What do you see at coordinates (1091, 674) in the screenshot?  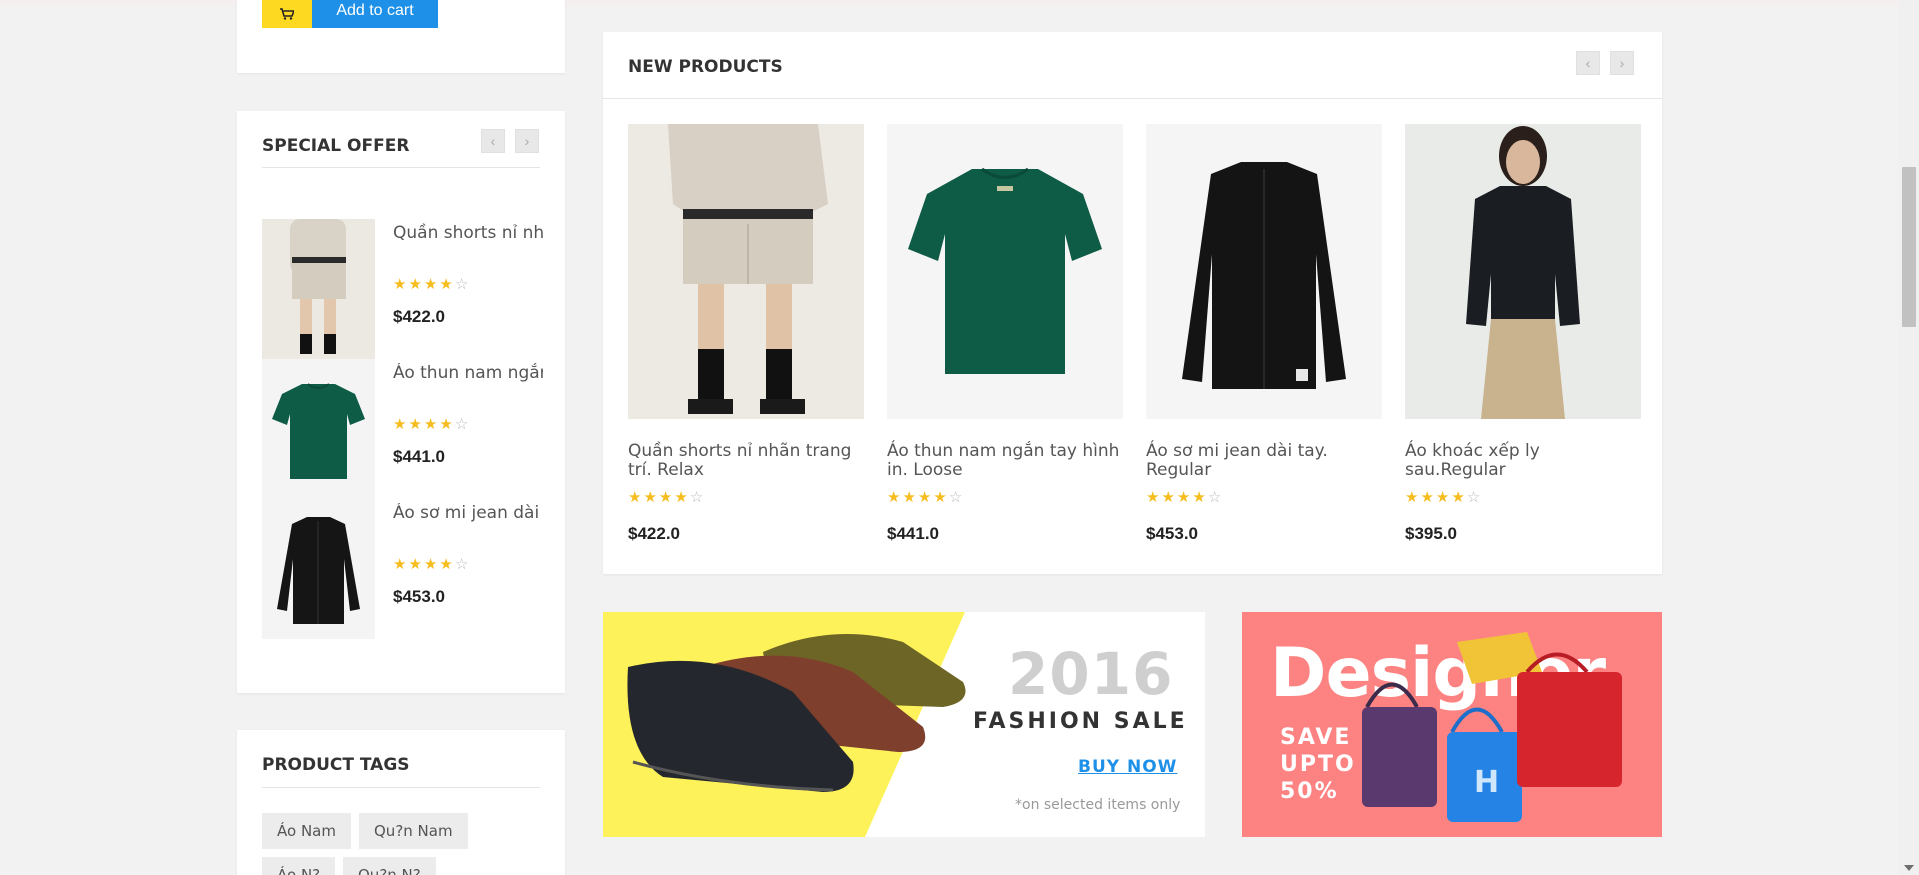 I see `banner-year: 2016` at bounding box center [1091, 674].